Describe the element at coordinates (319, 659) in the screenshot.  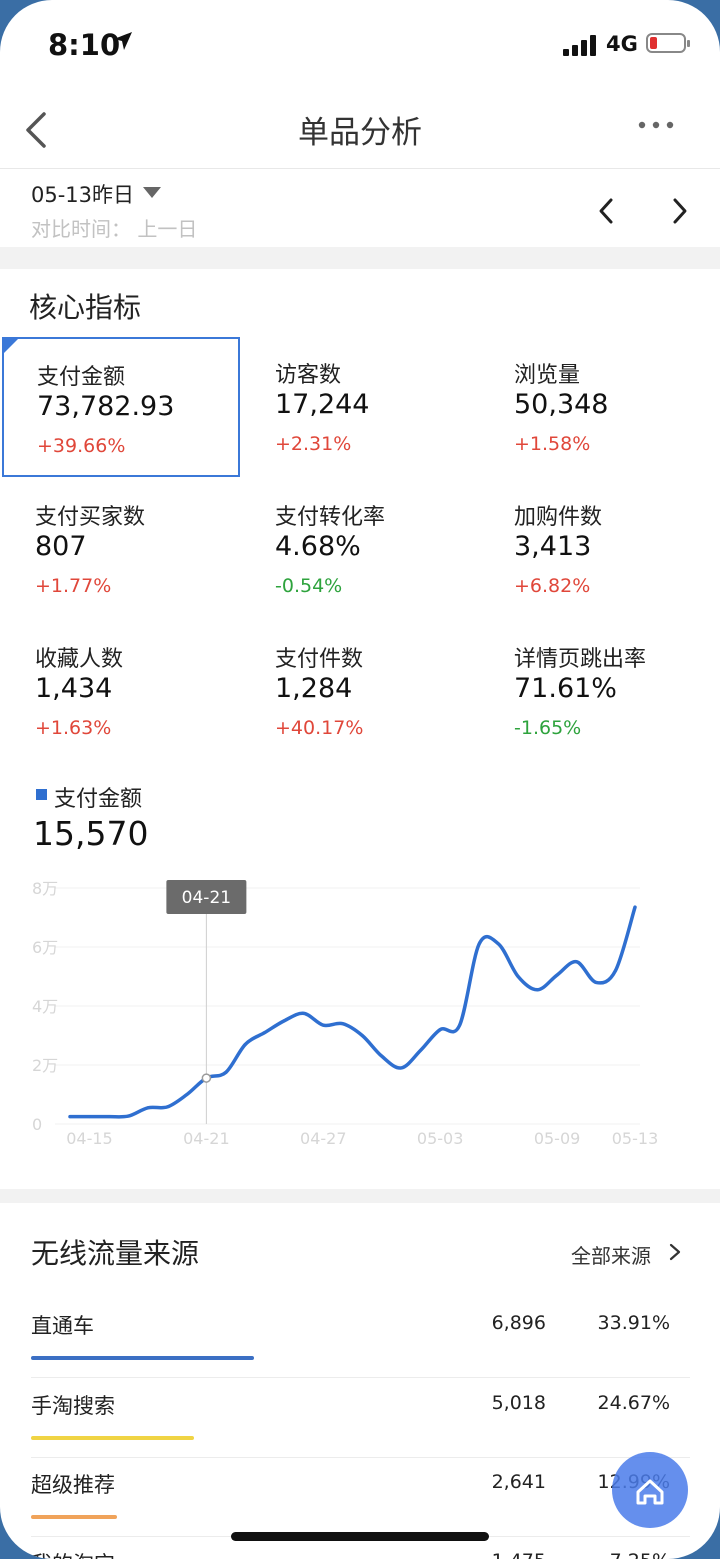
I see `metric-label: 支付件数` at that location.